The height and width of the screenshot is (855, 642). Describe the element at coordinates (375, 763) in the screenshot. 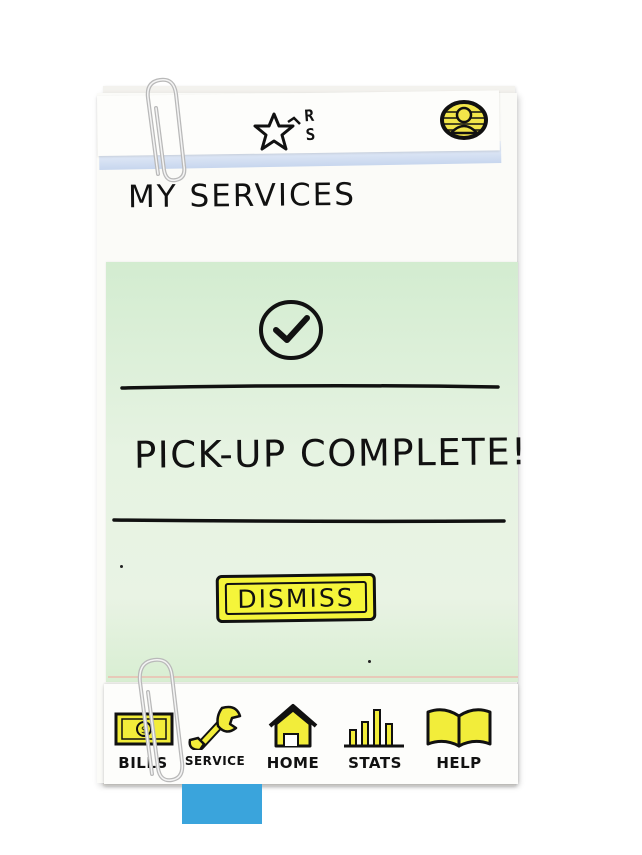

I see `nav-label-stats: STATS` at that location.